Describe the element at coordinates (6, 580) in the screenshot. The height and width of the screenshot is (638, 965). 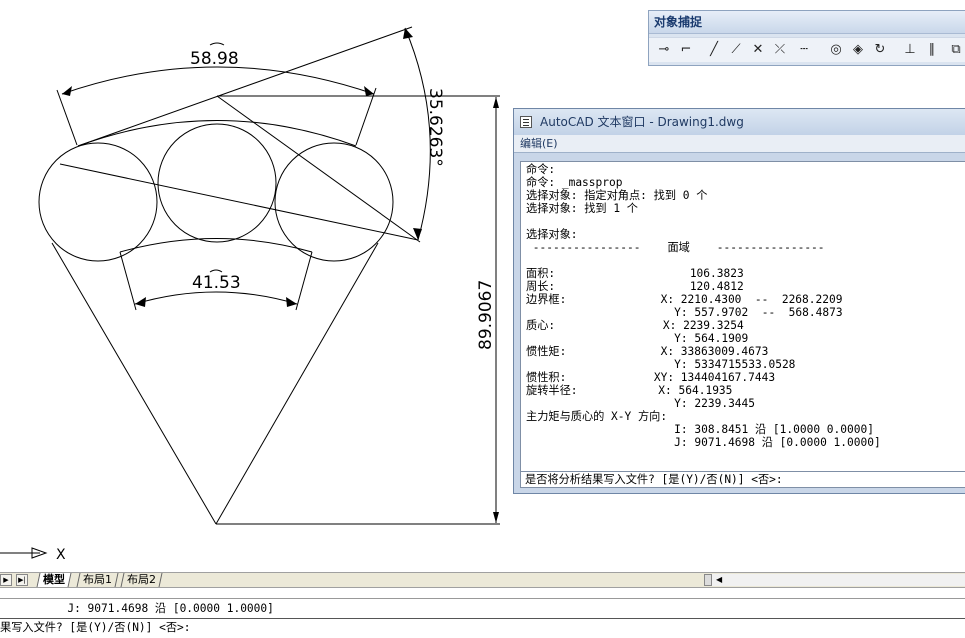
I see `tab-nav-next-icon: ▶` at that location.